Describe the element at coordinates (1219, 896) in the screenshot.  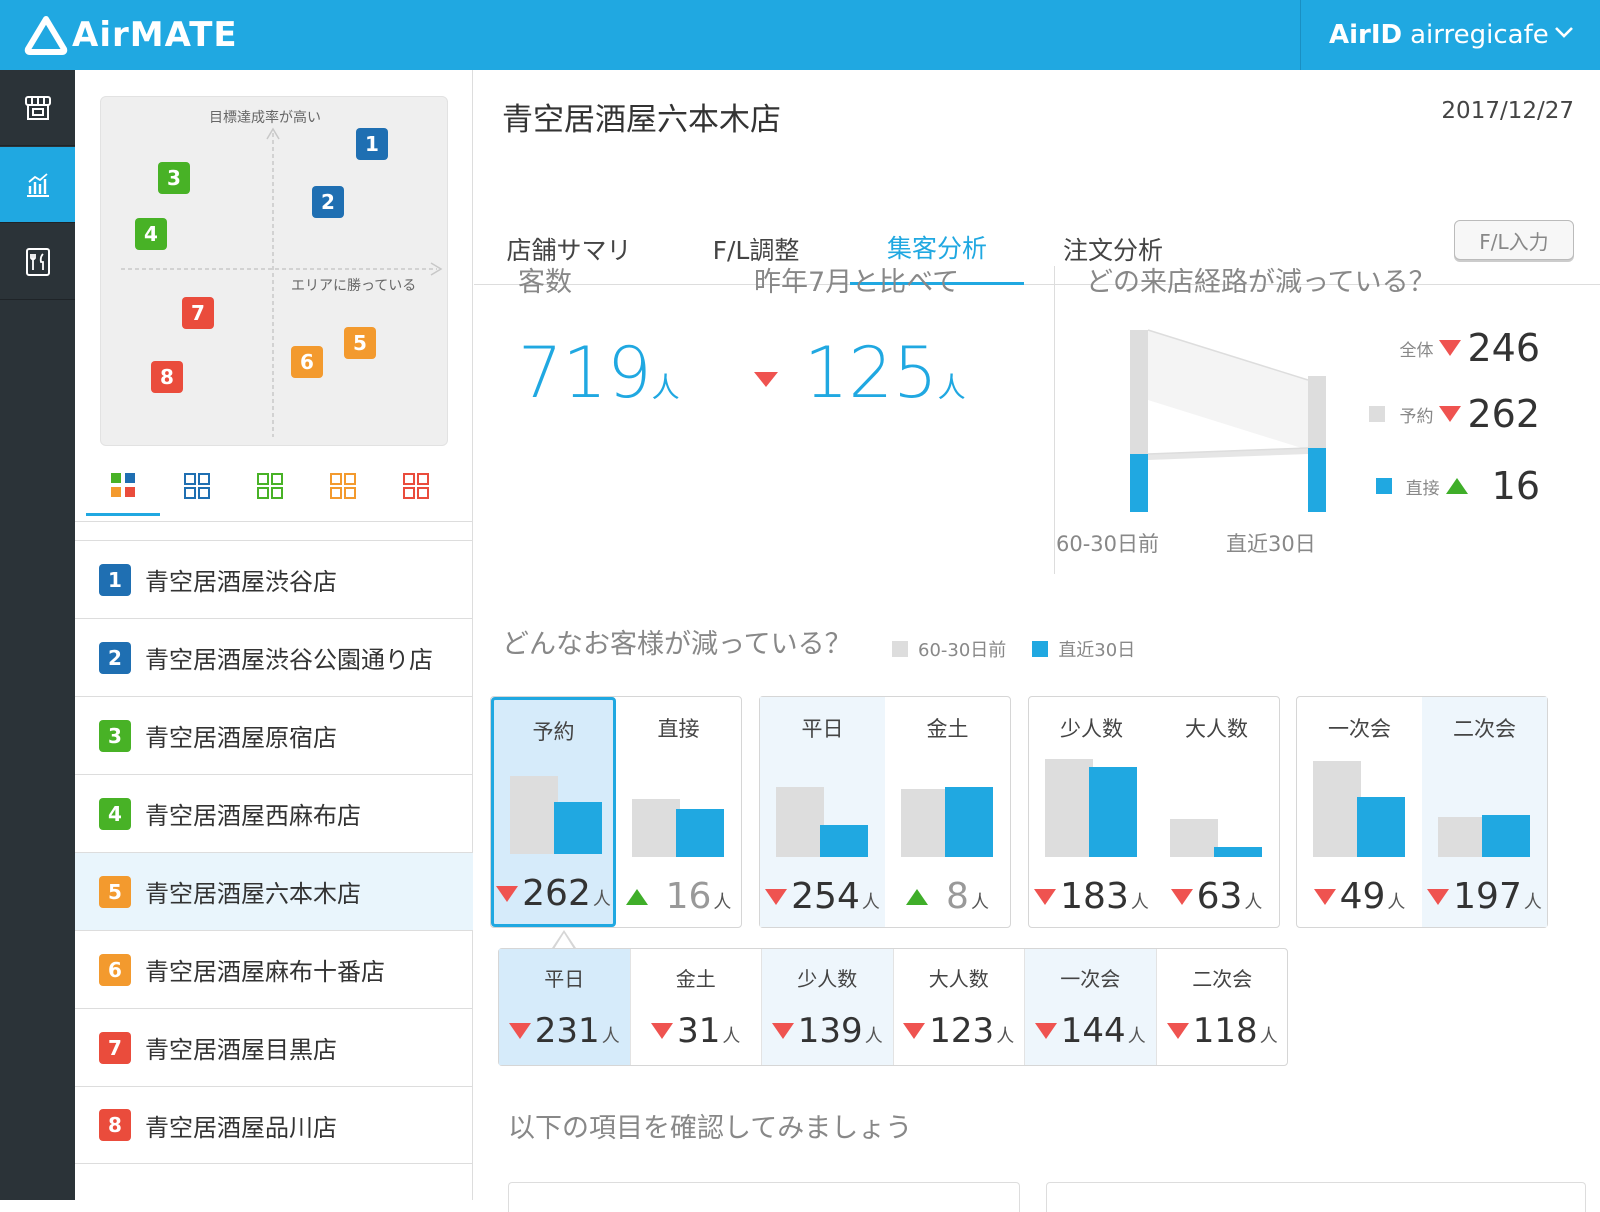
I see `segment-value: 63` at that location.